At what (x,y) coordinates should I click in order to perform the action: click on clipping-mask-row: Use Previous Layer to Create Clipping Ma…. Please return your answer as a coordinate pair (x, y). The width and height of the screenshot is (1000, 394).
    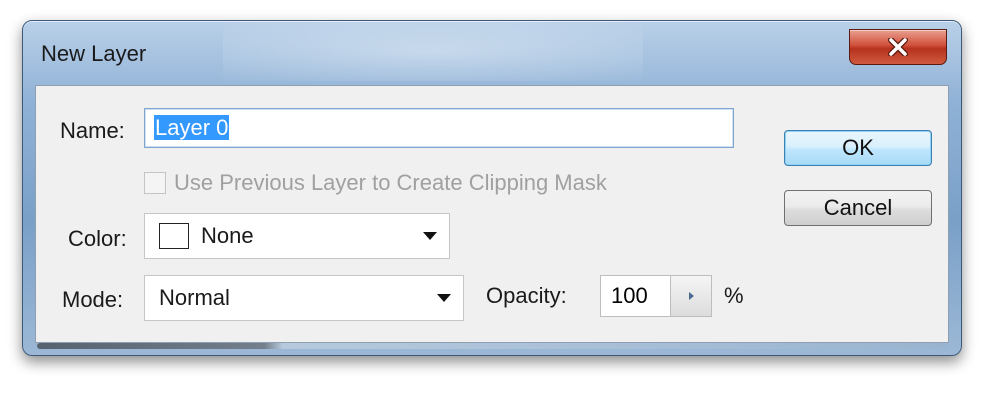
    Looking at the image, I should click on (375, 183).